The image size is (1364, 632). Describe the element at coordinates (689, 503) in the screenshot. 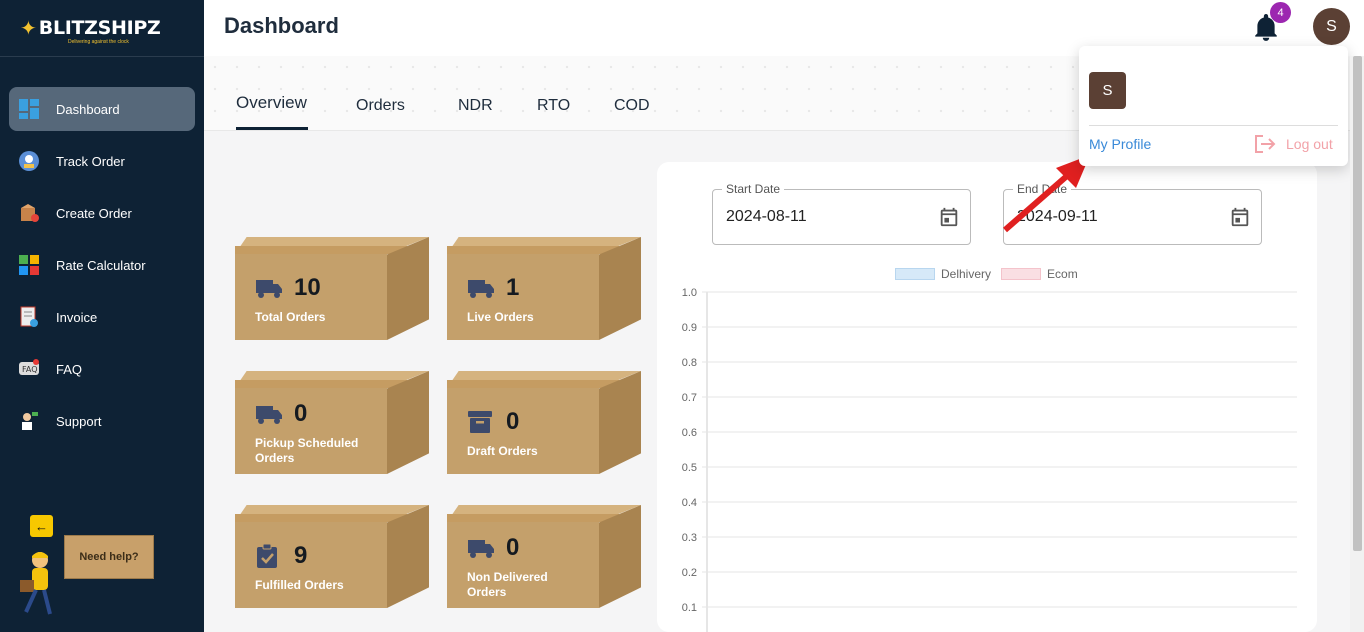

I see `y-tick-label: 0.4` at that location.